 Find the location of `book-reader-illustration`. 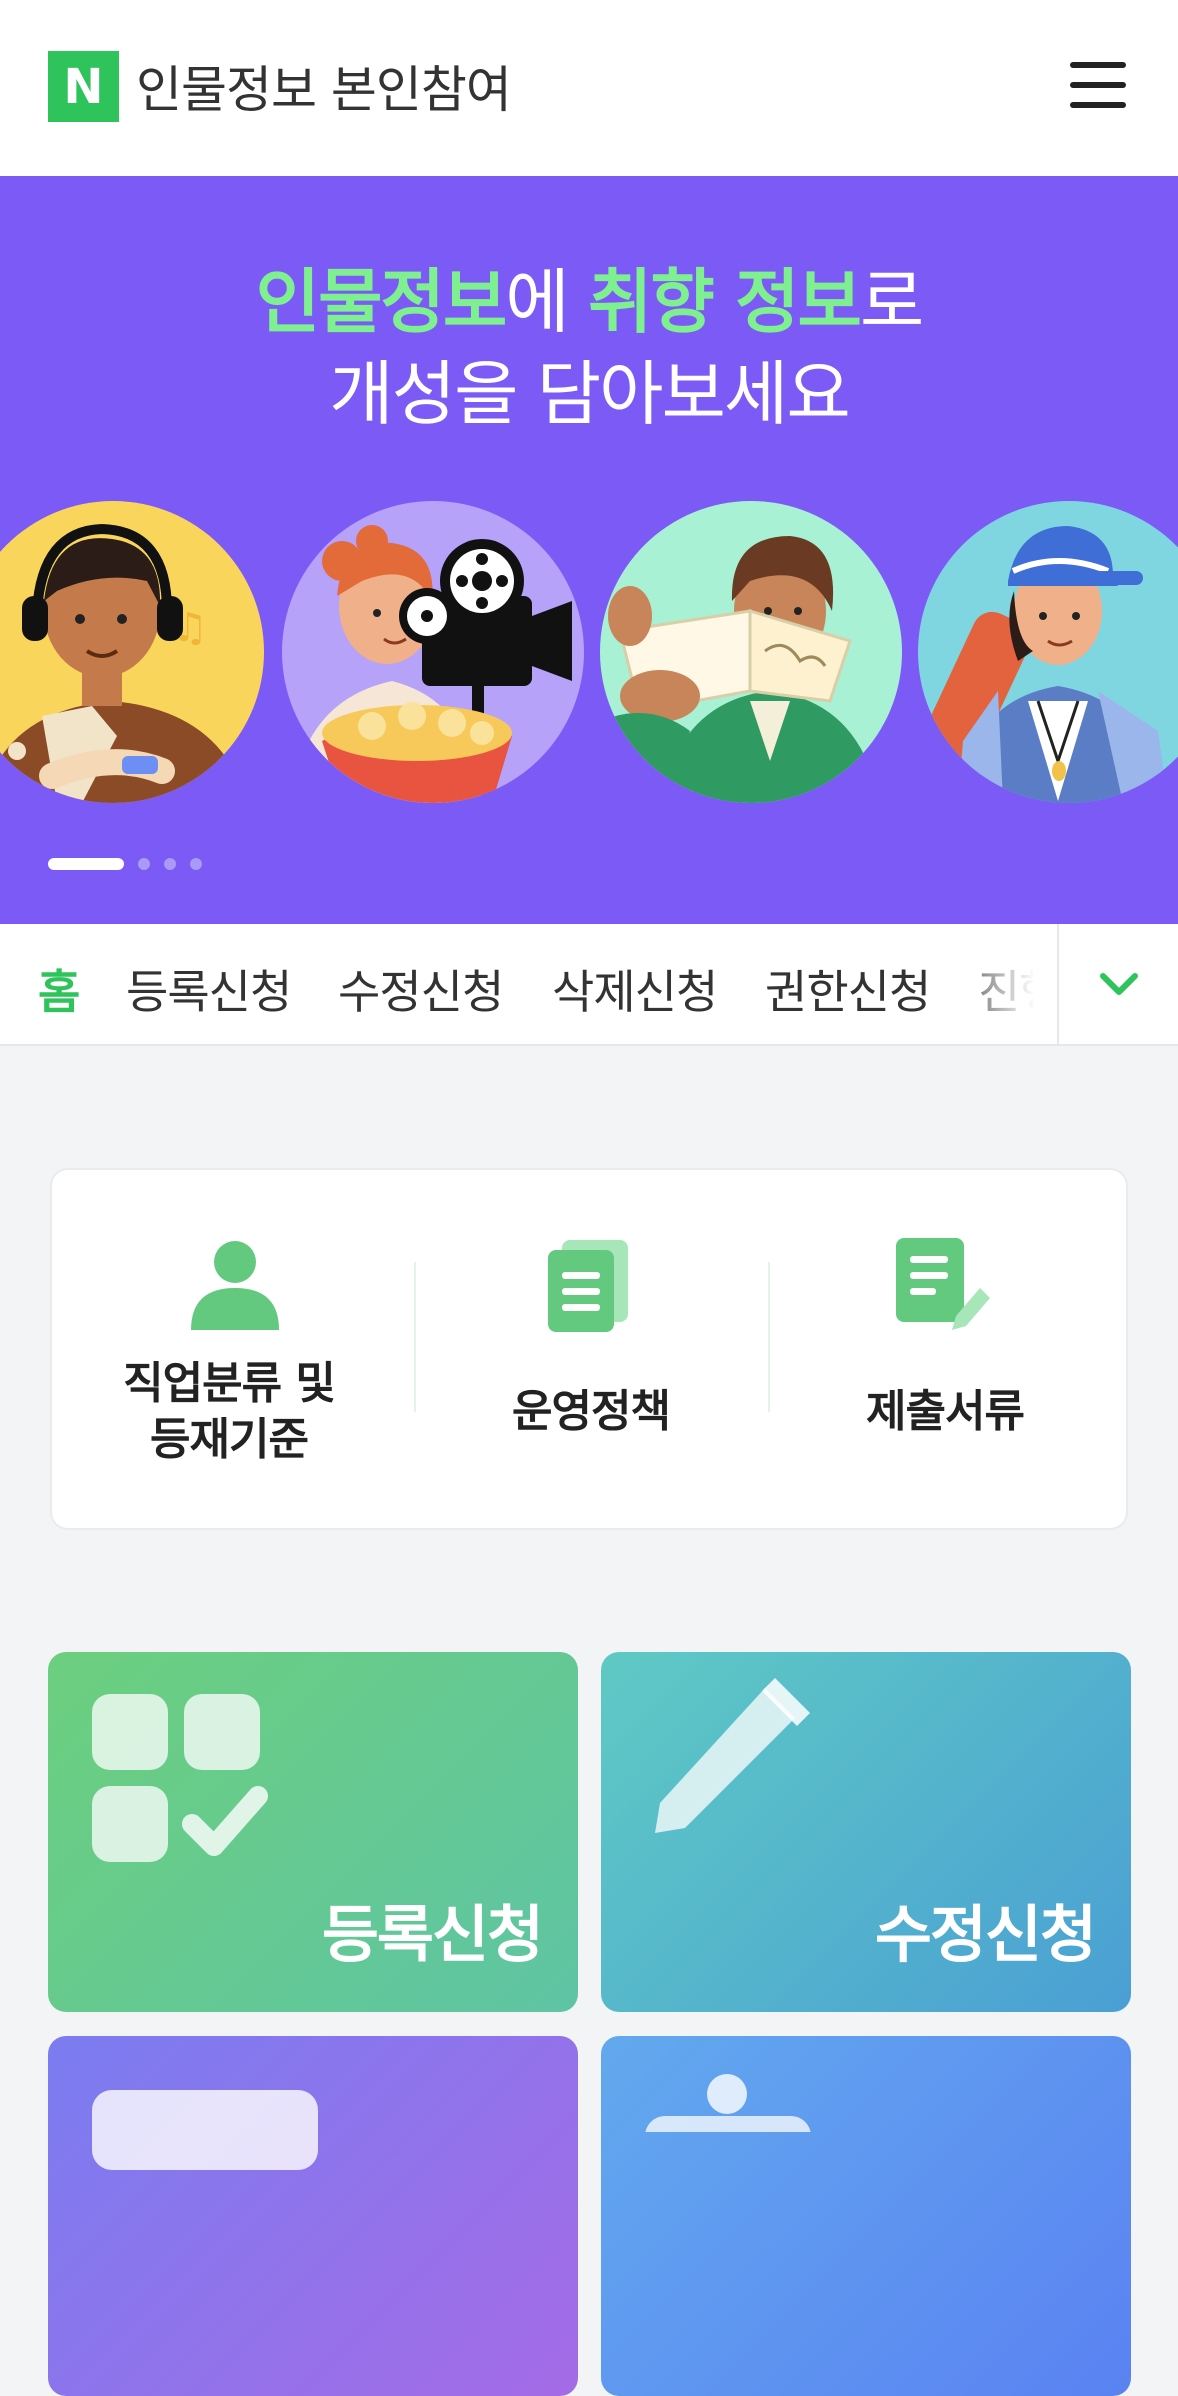

book-reader-illustration is located at coordinates (751, 652).